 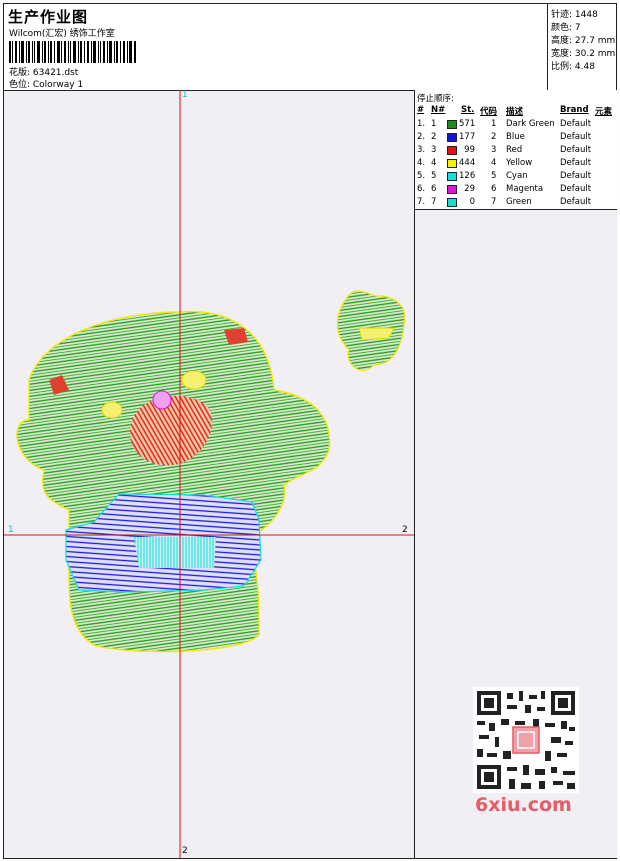 I want to click on qr-code, so click(x=526, y=740).